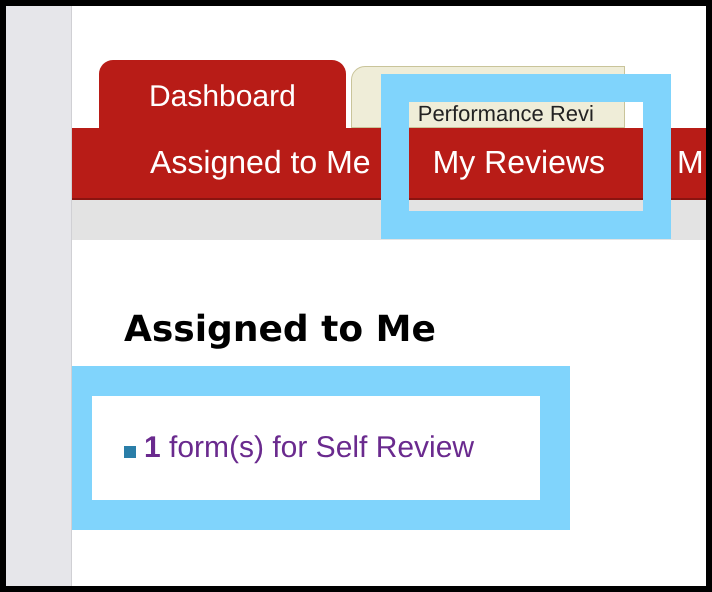 This screenshot has height=592, width=712. Describe the element at coordinates (690, 162) in the screenshot. I see `submenu-link: M` at that location.